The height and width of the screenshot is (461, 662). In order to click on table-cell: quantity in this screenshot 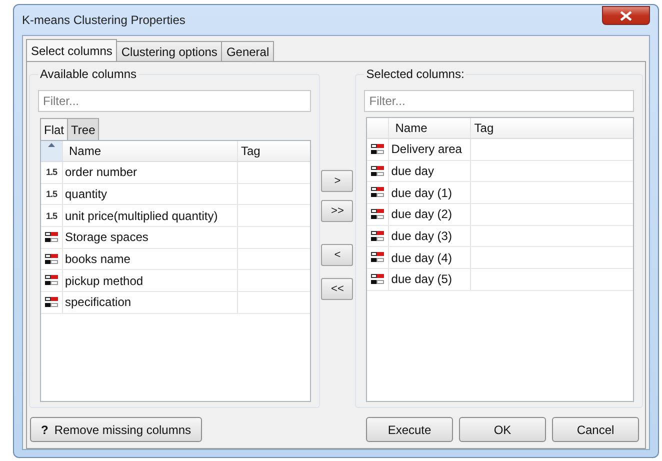, I will do `click(150, 194)`.